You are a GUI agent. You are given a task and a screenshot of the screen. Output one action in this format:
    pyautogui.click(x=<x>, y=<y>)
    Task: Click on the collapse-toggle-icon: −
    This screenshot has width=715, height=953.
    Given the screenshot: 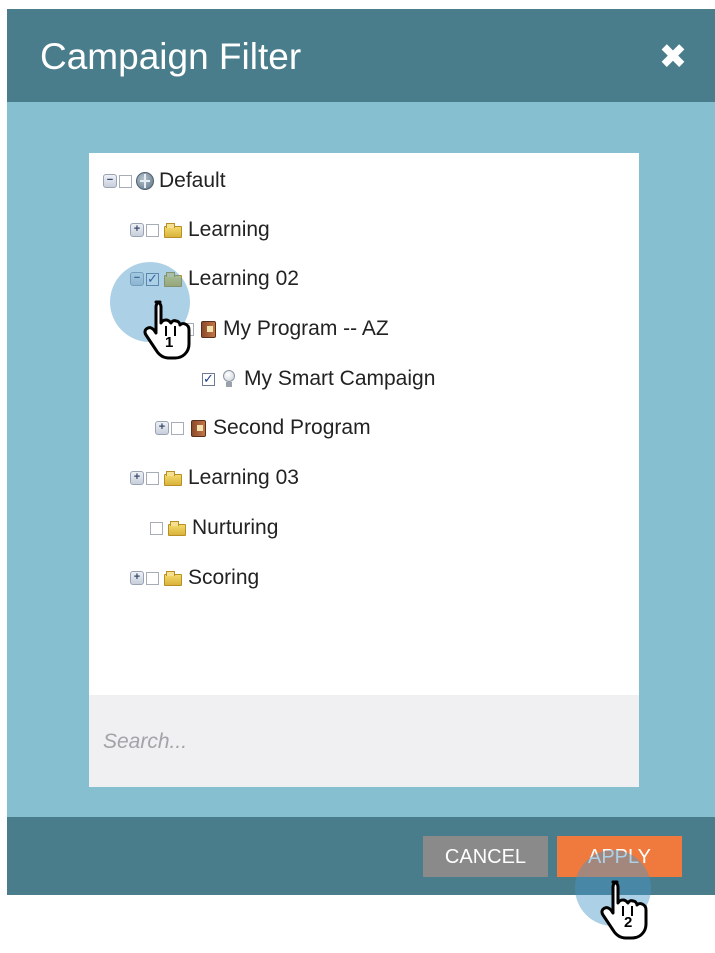 What is the action you would take?
    pyautogui.click(x=110, y=181)
    